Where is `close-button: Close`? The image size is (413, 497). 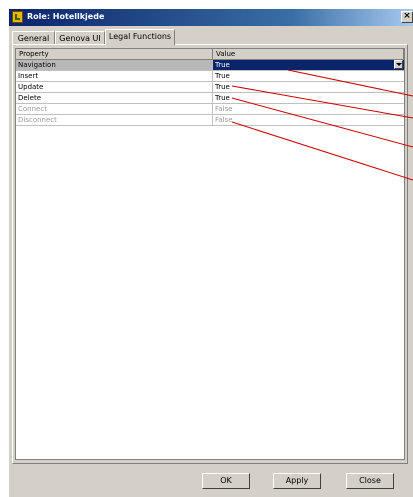 close-button: Close is located at coordinates (370, 481).